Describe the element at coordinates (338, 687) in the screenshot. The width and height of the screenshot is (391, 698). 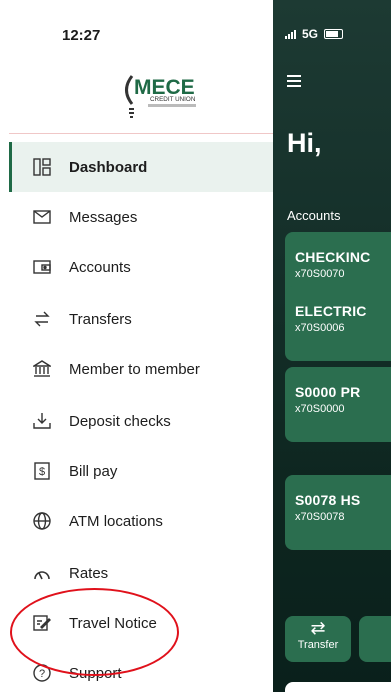
I see `bottom-panel` at that location.